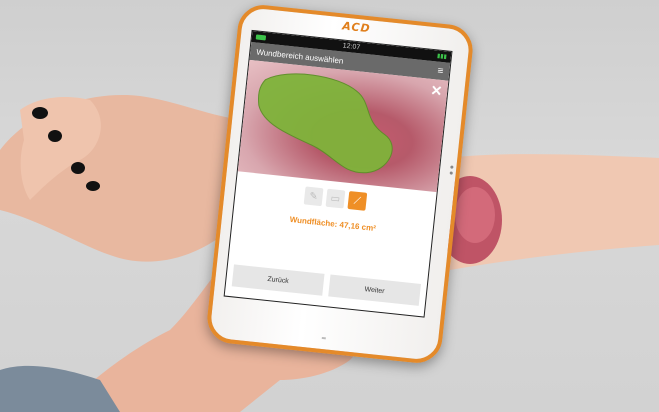  I want to click on status-time: 12:07, so click(351, 47).